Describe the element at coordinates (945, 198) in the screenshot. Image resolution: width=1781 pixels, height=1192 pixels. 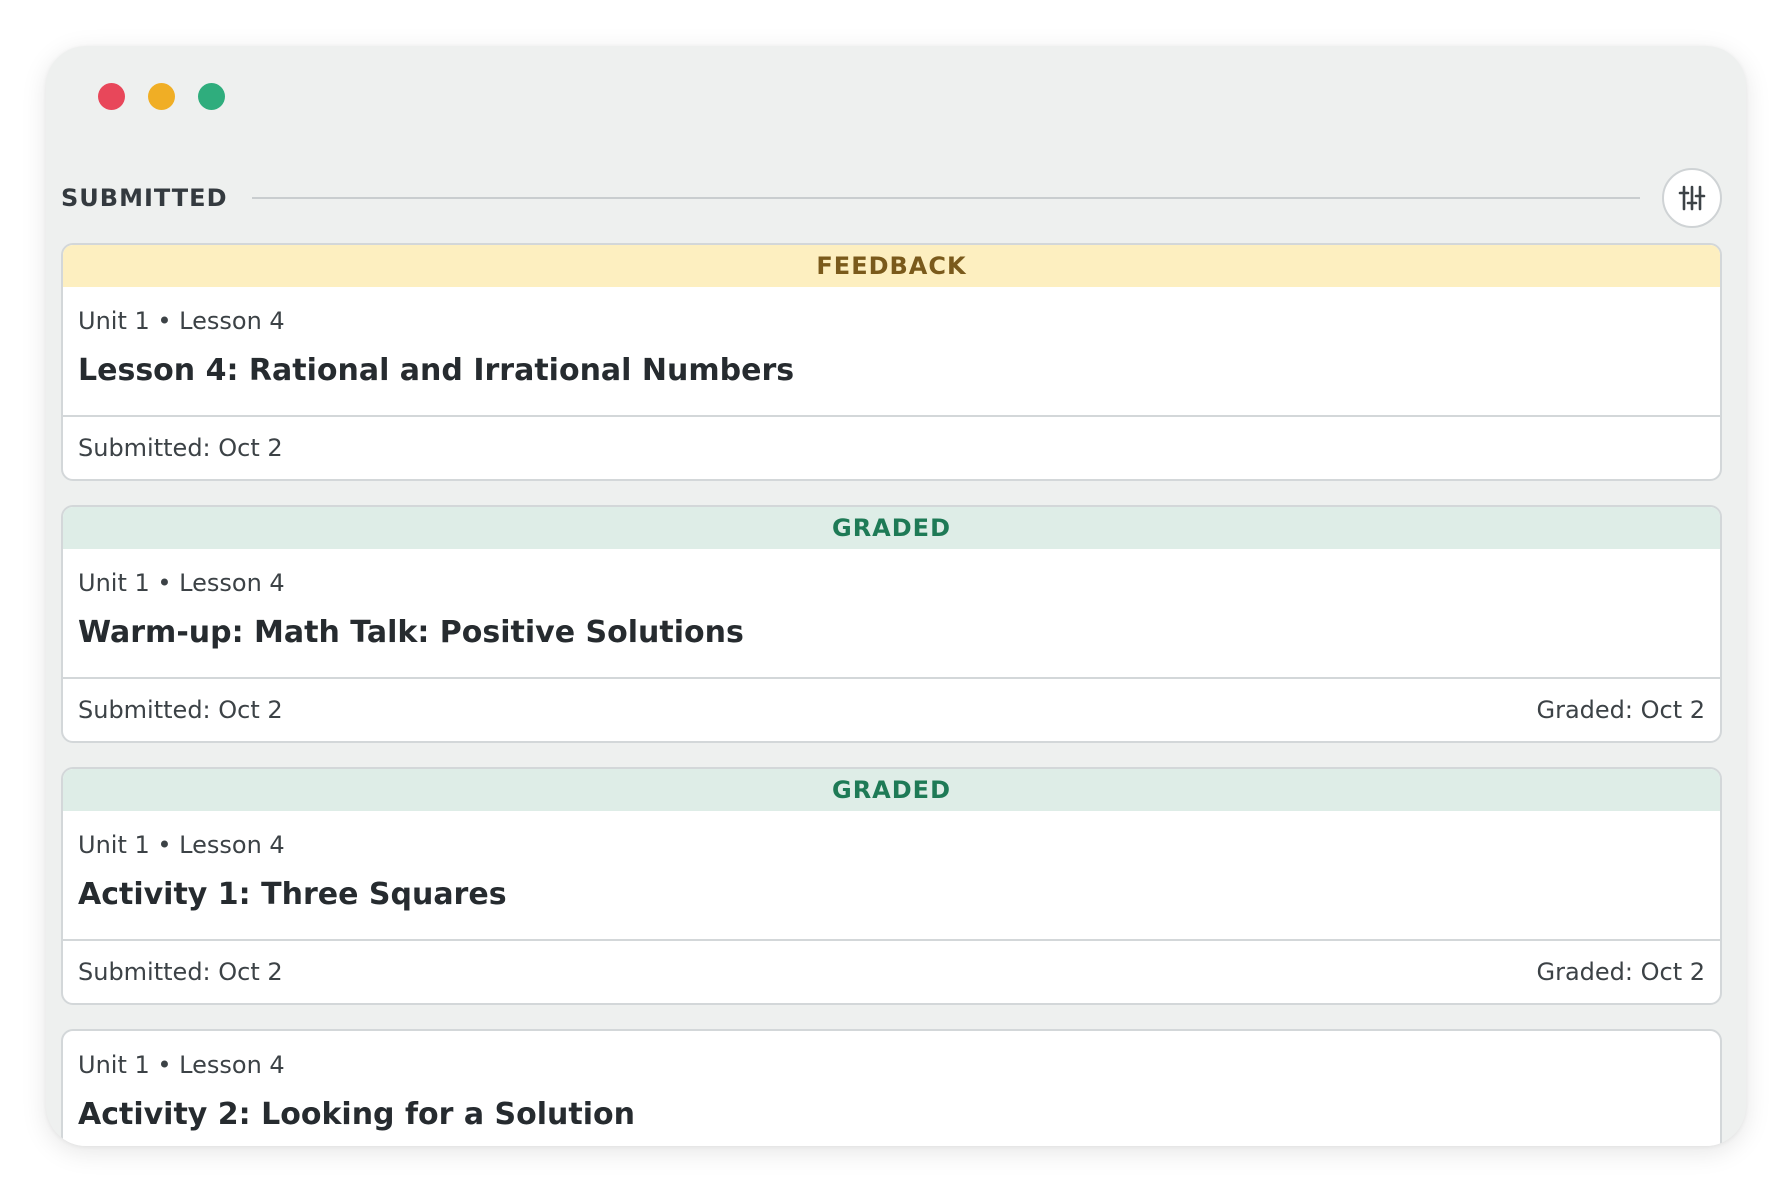
I see `section-divider` at that location.